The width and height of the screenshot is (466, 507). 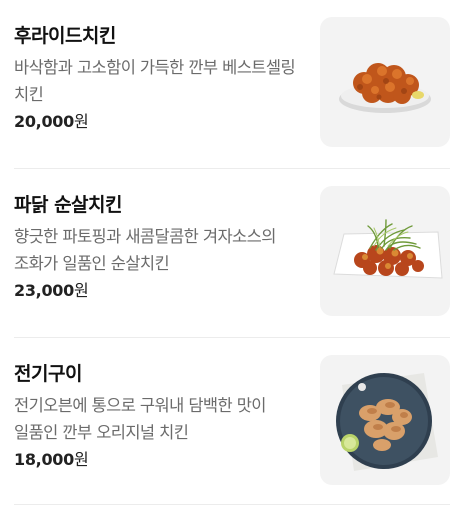 I want to click on rotisserie-chicken-icon, so click(x=387, y=422).